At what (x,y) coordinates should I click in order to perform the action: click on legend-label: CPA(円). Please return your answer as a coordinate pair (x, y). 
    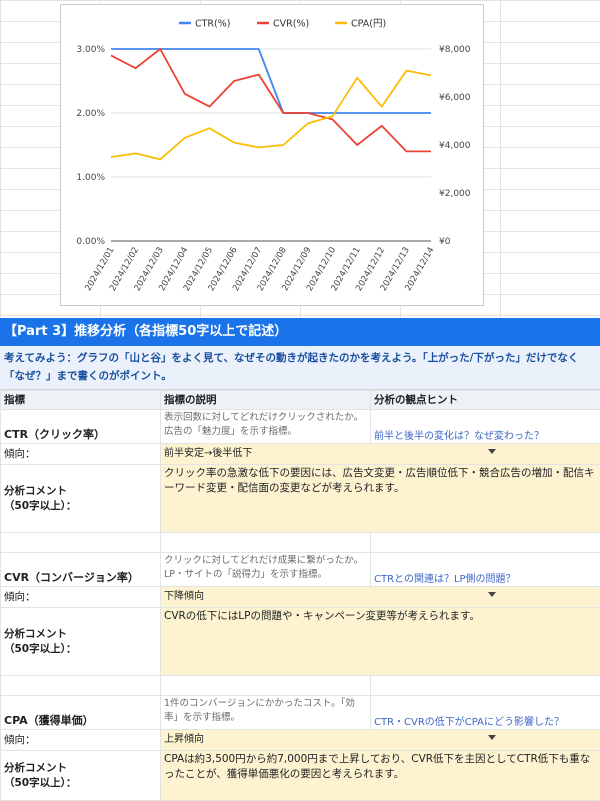
    Looking at the image, I should click on (368, 24).